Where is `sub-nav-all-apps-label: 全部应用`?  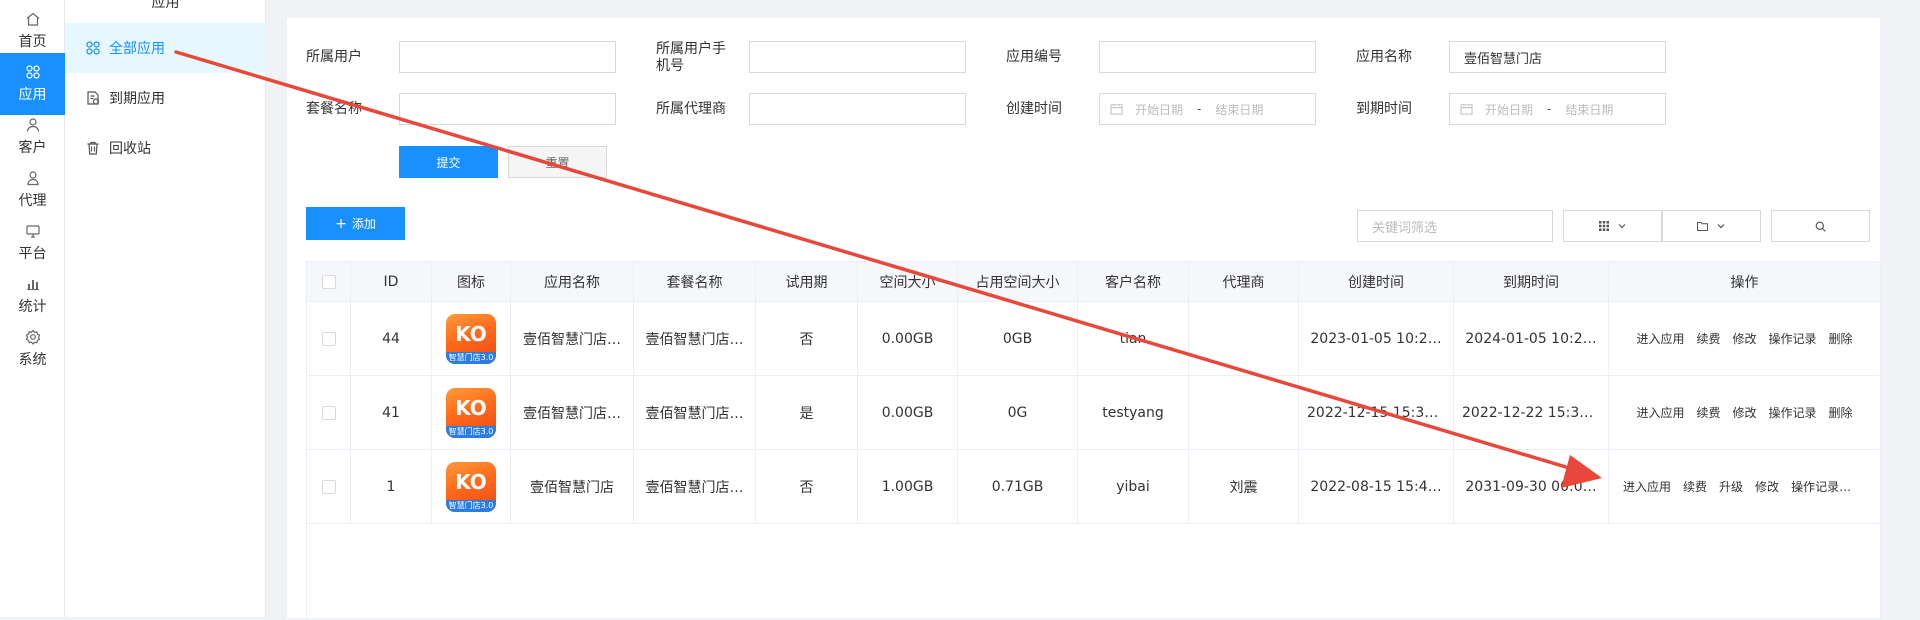 sub-nav-all-apps-label: 全部应用 is located at coordinates (137, 49).